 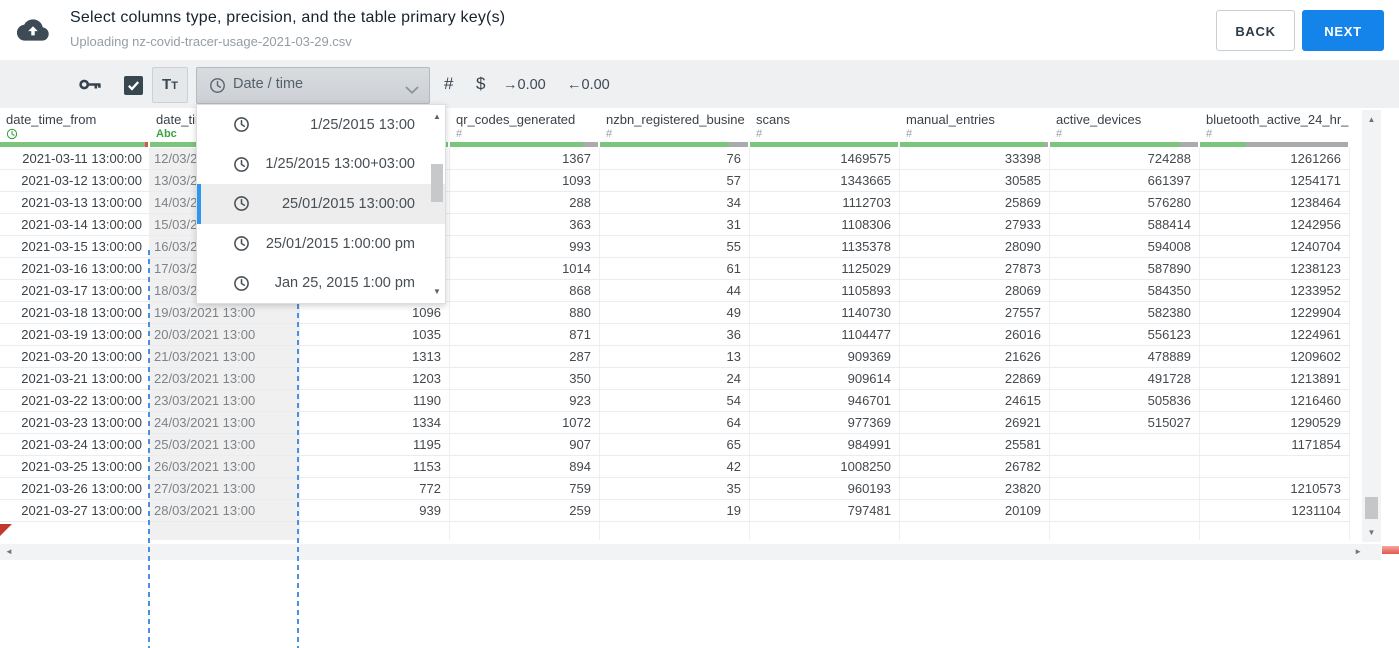 I want to click on table-cell: 584350, so click(x=1125, y=290).